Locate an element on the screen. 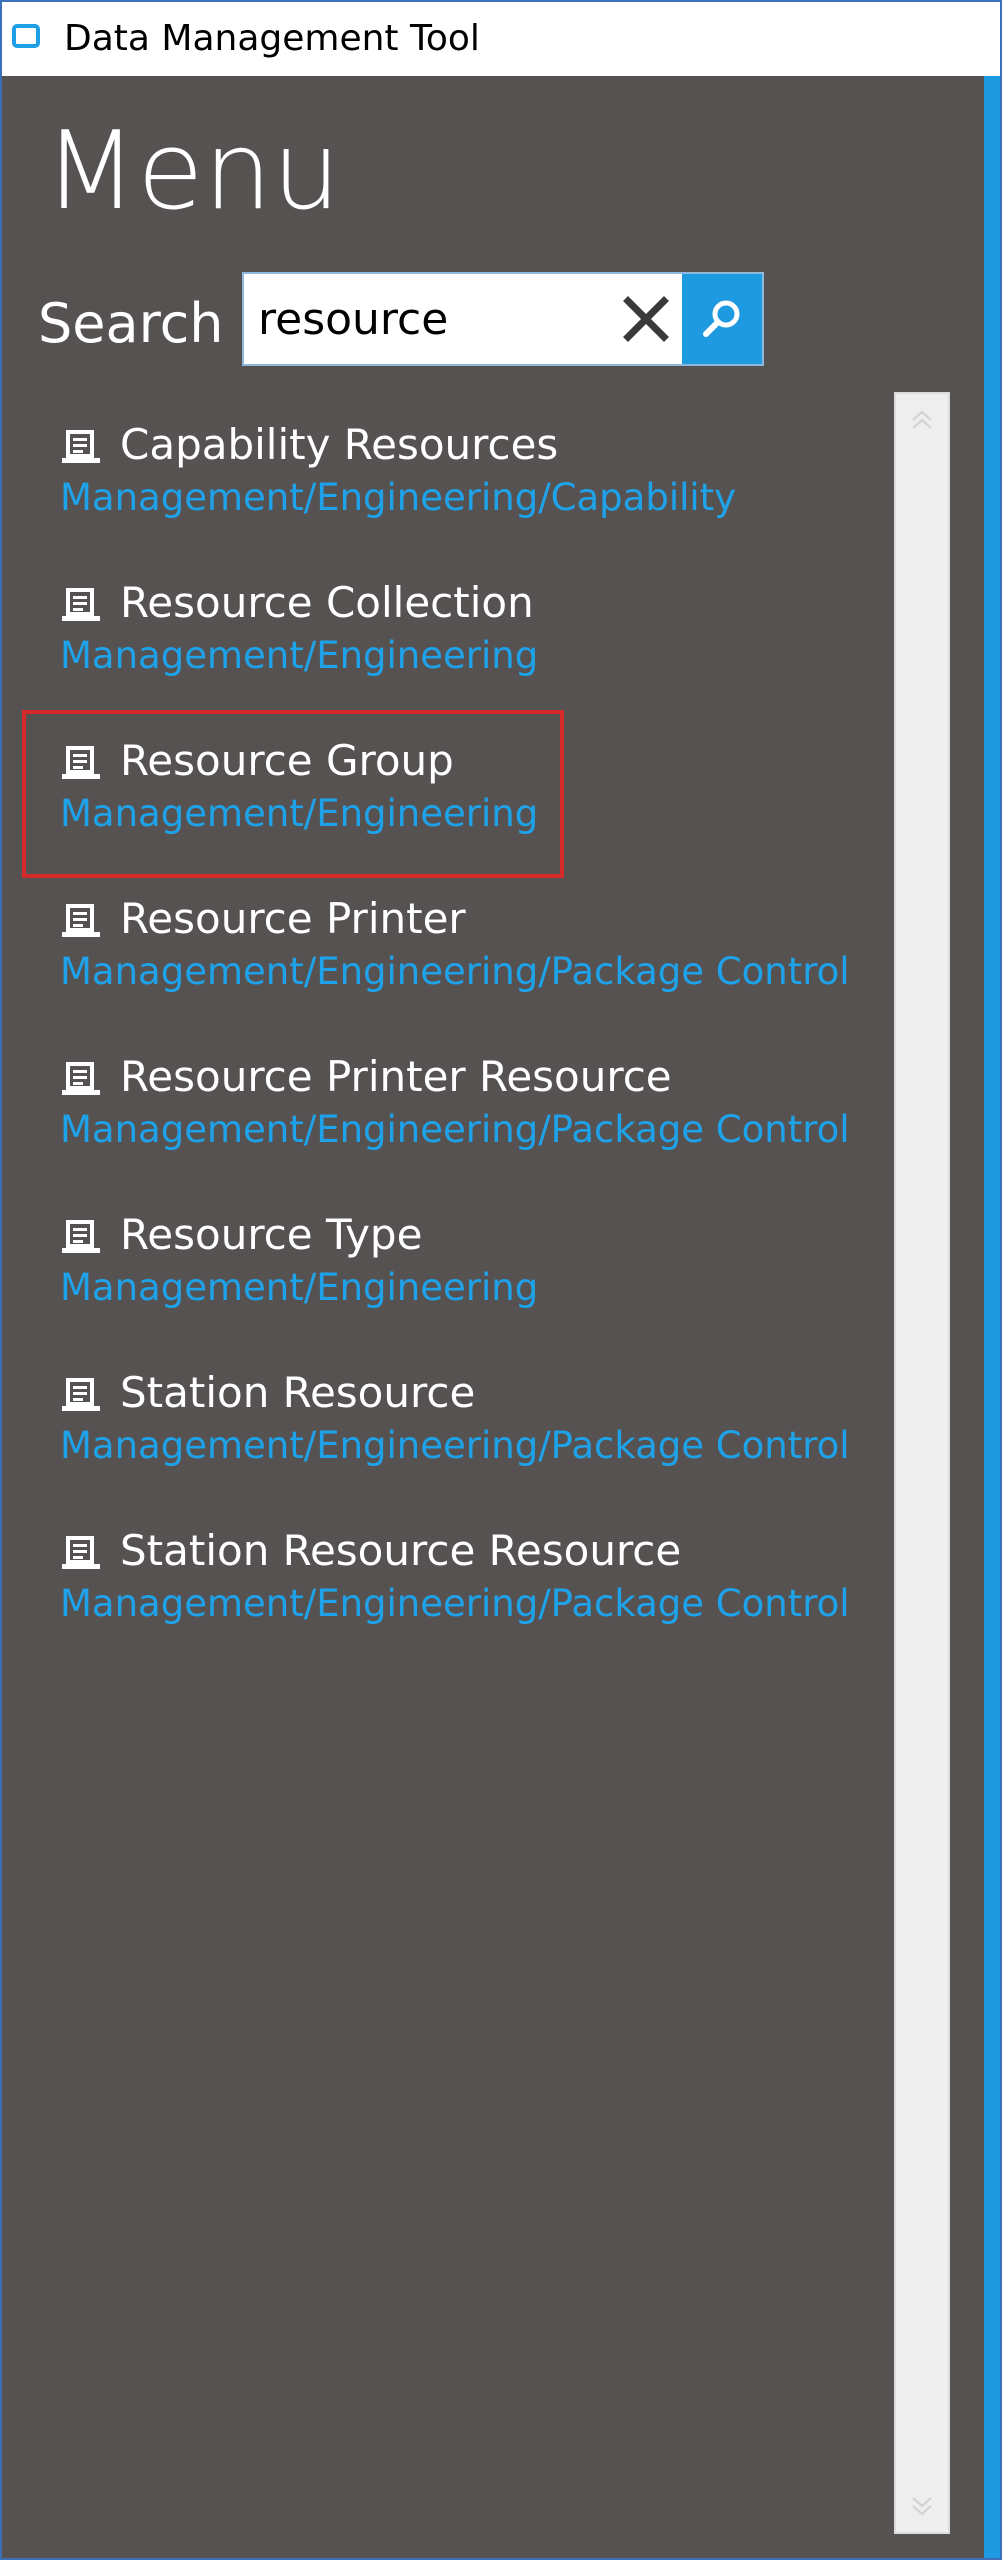 The width and height of the screenshot is (1002, 2560). chevron-up-icon is located at coordinates (922, 419).